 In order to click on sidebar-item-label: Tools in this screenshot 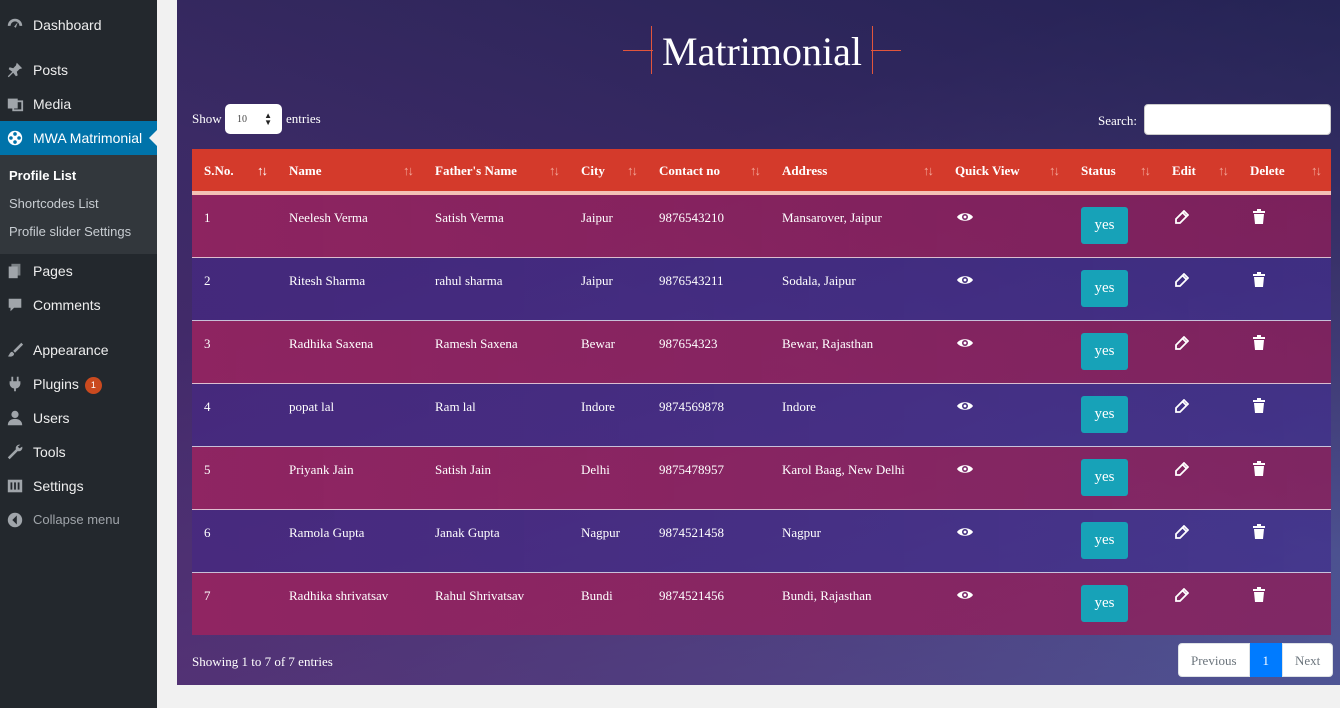, I will do `click(49, 452)`.